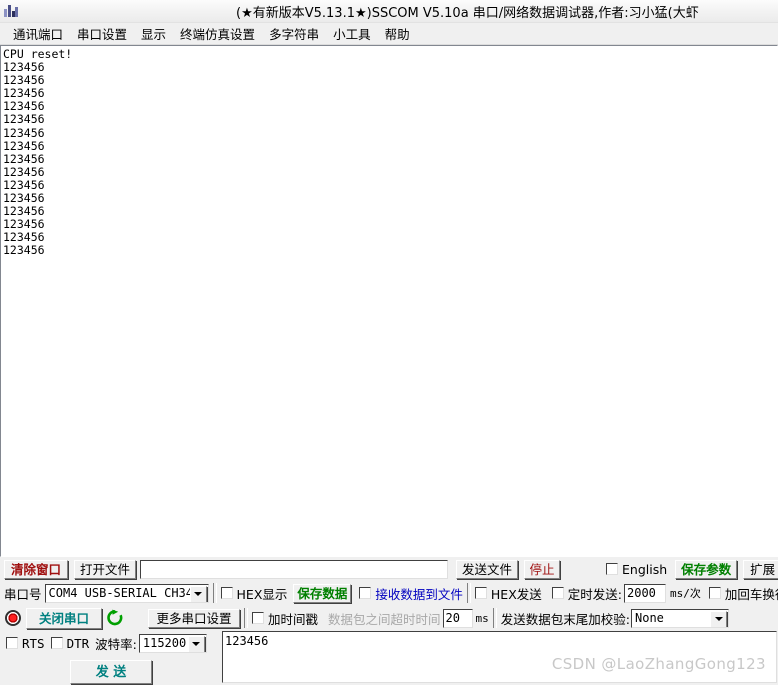  What do you see at coordinates (293, 619) in the screenshot?
I see `timestamp-label: 加时间戳` at bounding box center [293, 619].